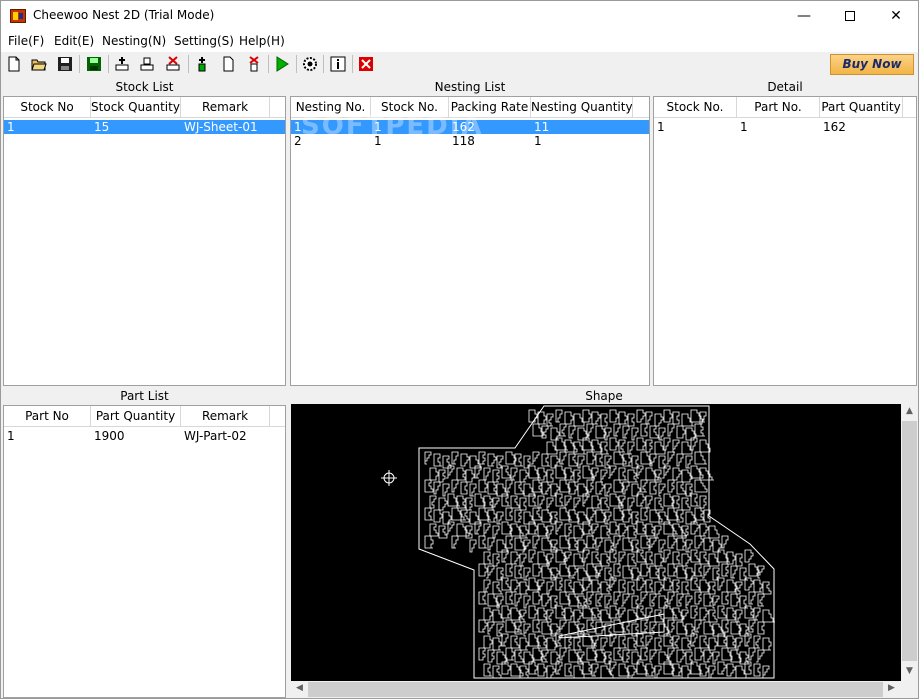 This screenshot has height=699, width=919. Describe the element at coordinates (65, 64) in the screenshot. I see `save-icon` at that location.